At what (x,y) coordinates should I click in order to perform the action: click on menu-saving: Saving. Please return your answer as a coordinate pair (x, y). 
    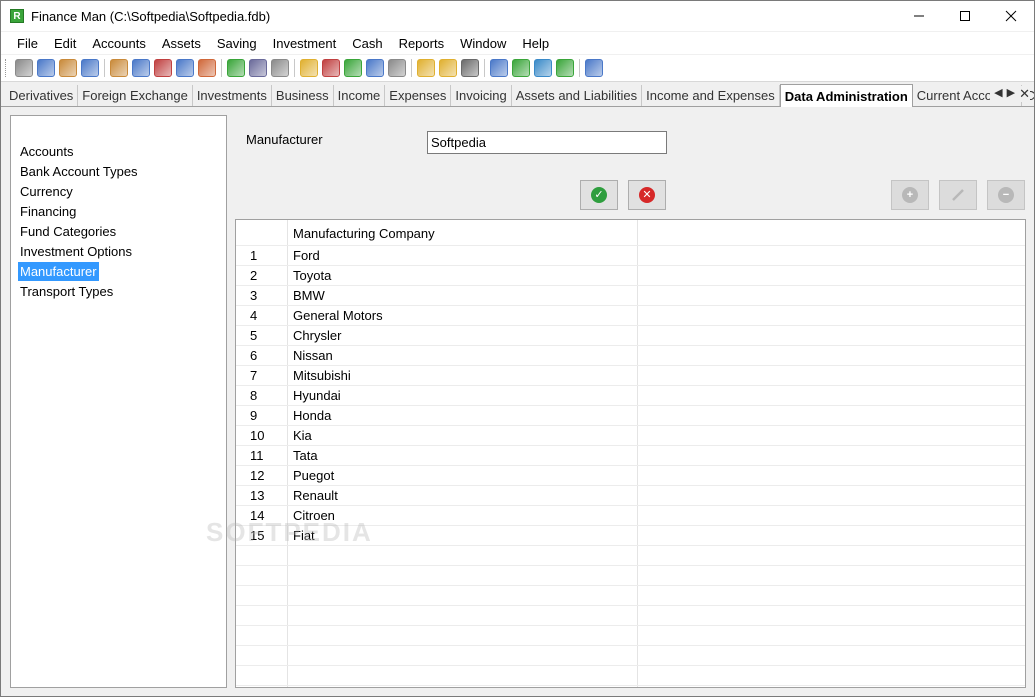
    Looking at the image, I should click on (237, 43).